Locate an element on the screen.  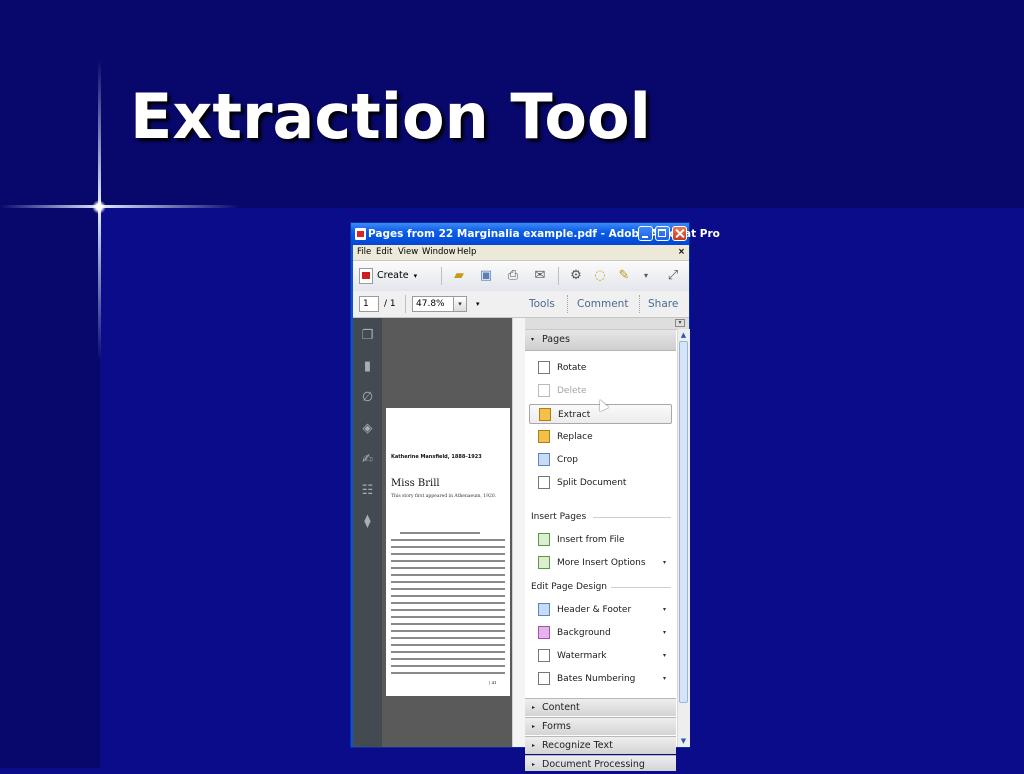
attachments-paperclip-icon: ∅ is located at coordinates (367, 397).